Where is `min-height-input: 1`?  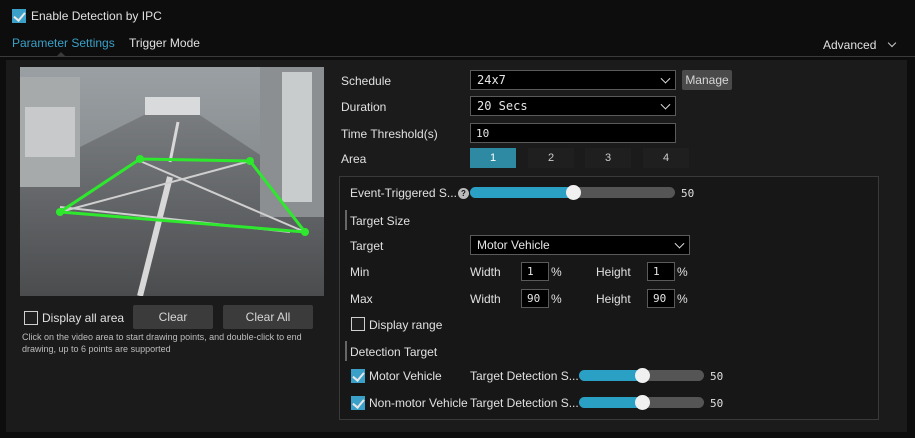 min-height-input: 1 is located at coordinates (661, 271).